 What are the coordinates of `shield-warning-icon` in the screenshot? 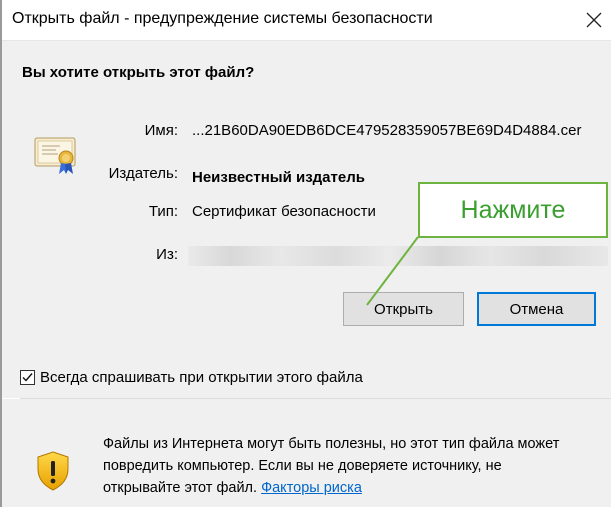 It's located at (53, 471).